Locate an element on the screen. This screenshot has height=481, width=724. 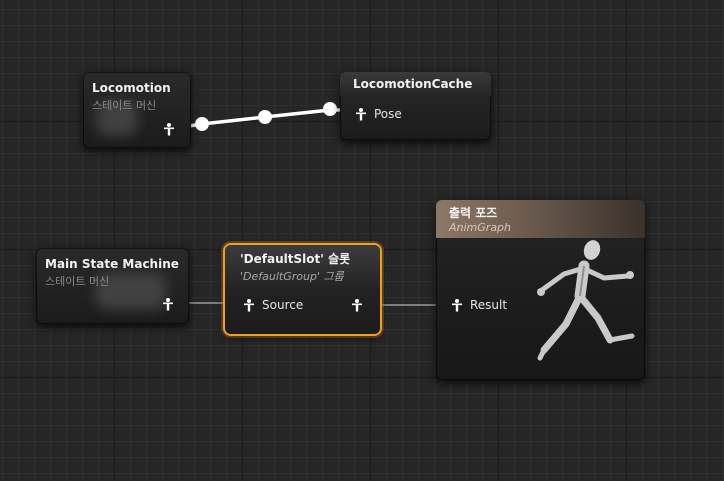
node-title: Locomotion is located at coordinates (131, 88).